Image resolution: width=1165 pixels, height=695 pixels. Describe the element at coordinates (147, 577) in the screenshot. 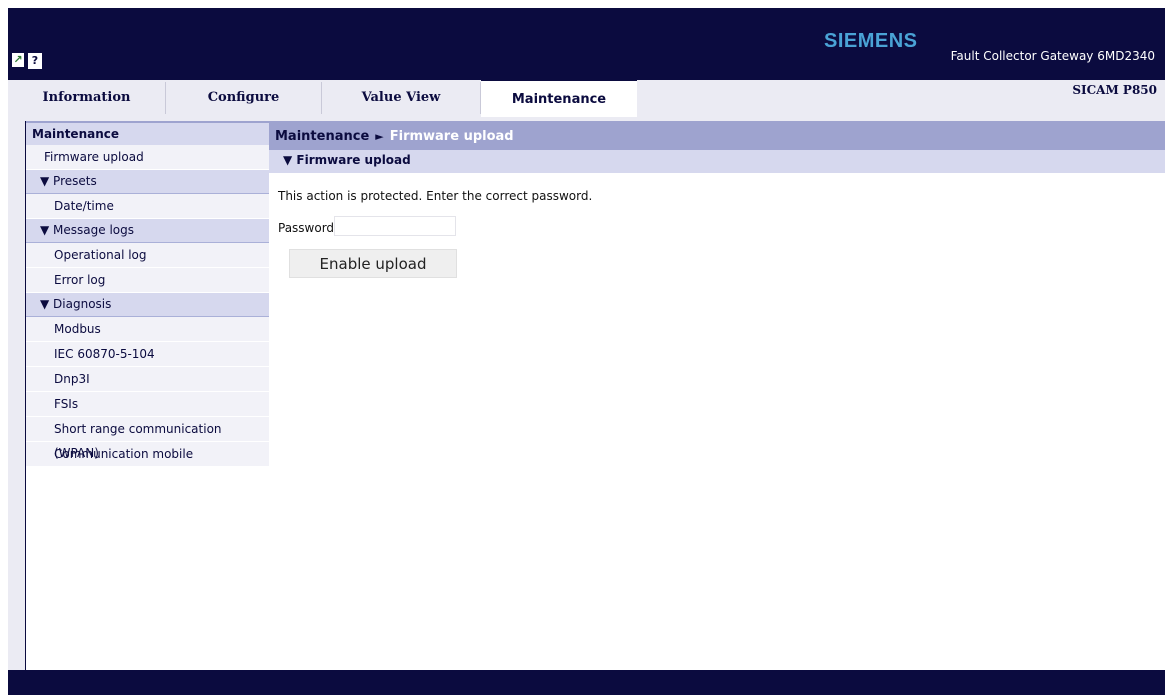

I see `sidebar-empty-area` at that location.